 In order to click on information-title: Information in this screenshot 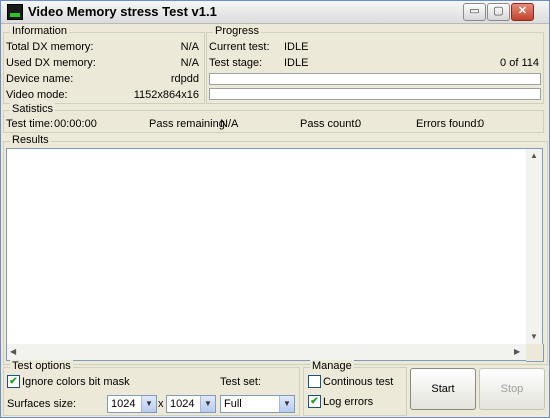, I will do `click(40, 31)`.